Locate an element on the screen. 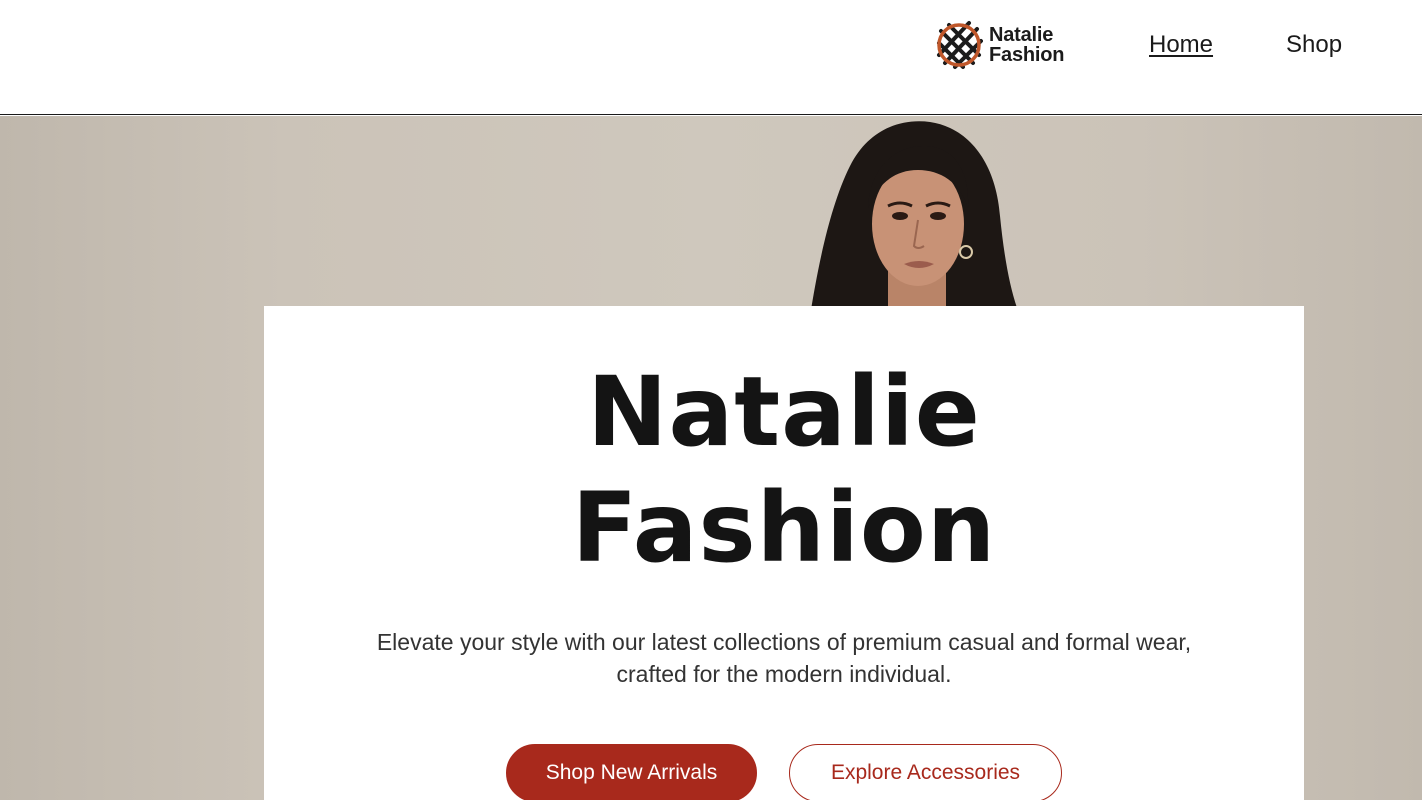 This screenshot has width=1422, height=800. brand-logo: Natalie Fashion is located at coordinates (999, 45).